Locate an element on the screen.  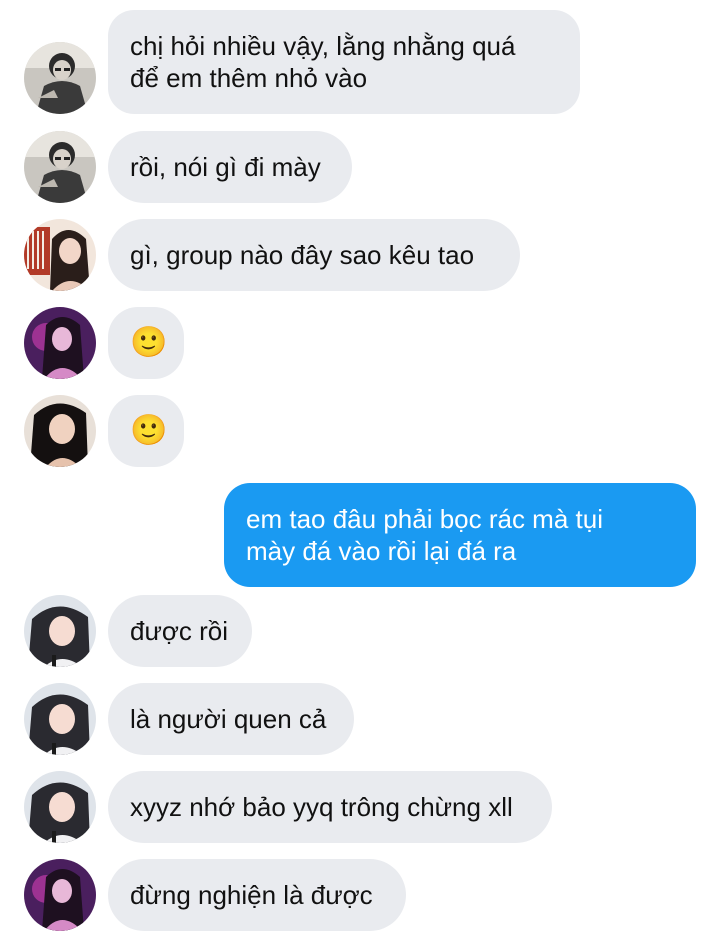
message-bubble: rồi, nói gì đi mày is located at coordinates (230, 167).